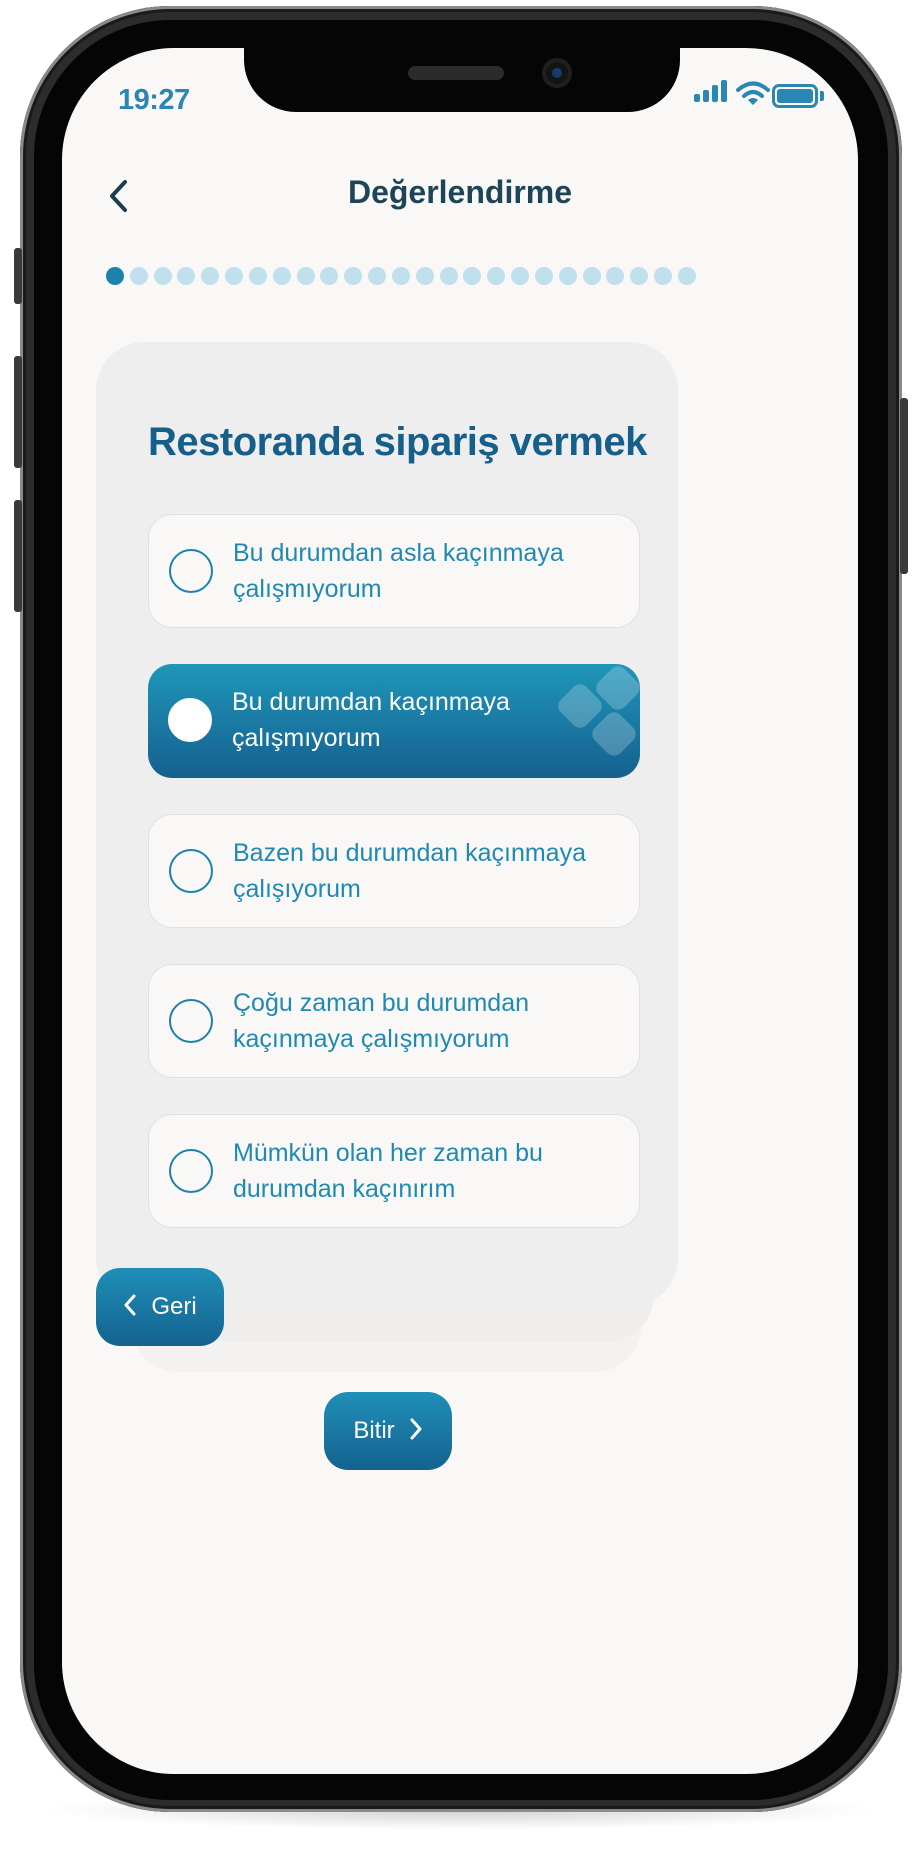 The height and width of the screenshot is (1859, 920). I want to click on status-icons, so click(766, 94).